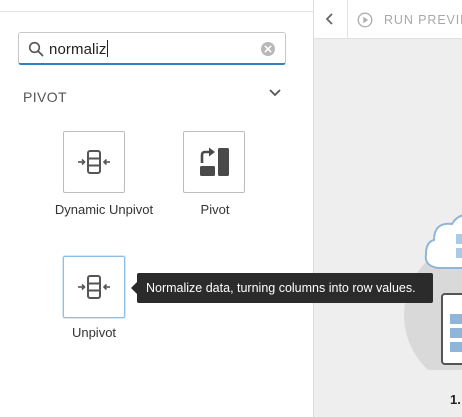 The width and height of the screenshot is (462, 417). What do you see at coordinates (156, 6) in the screenshot?
I see `panel-top-border` at bounding box center [156, 6].